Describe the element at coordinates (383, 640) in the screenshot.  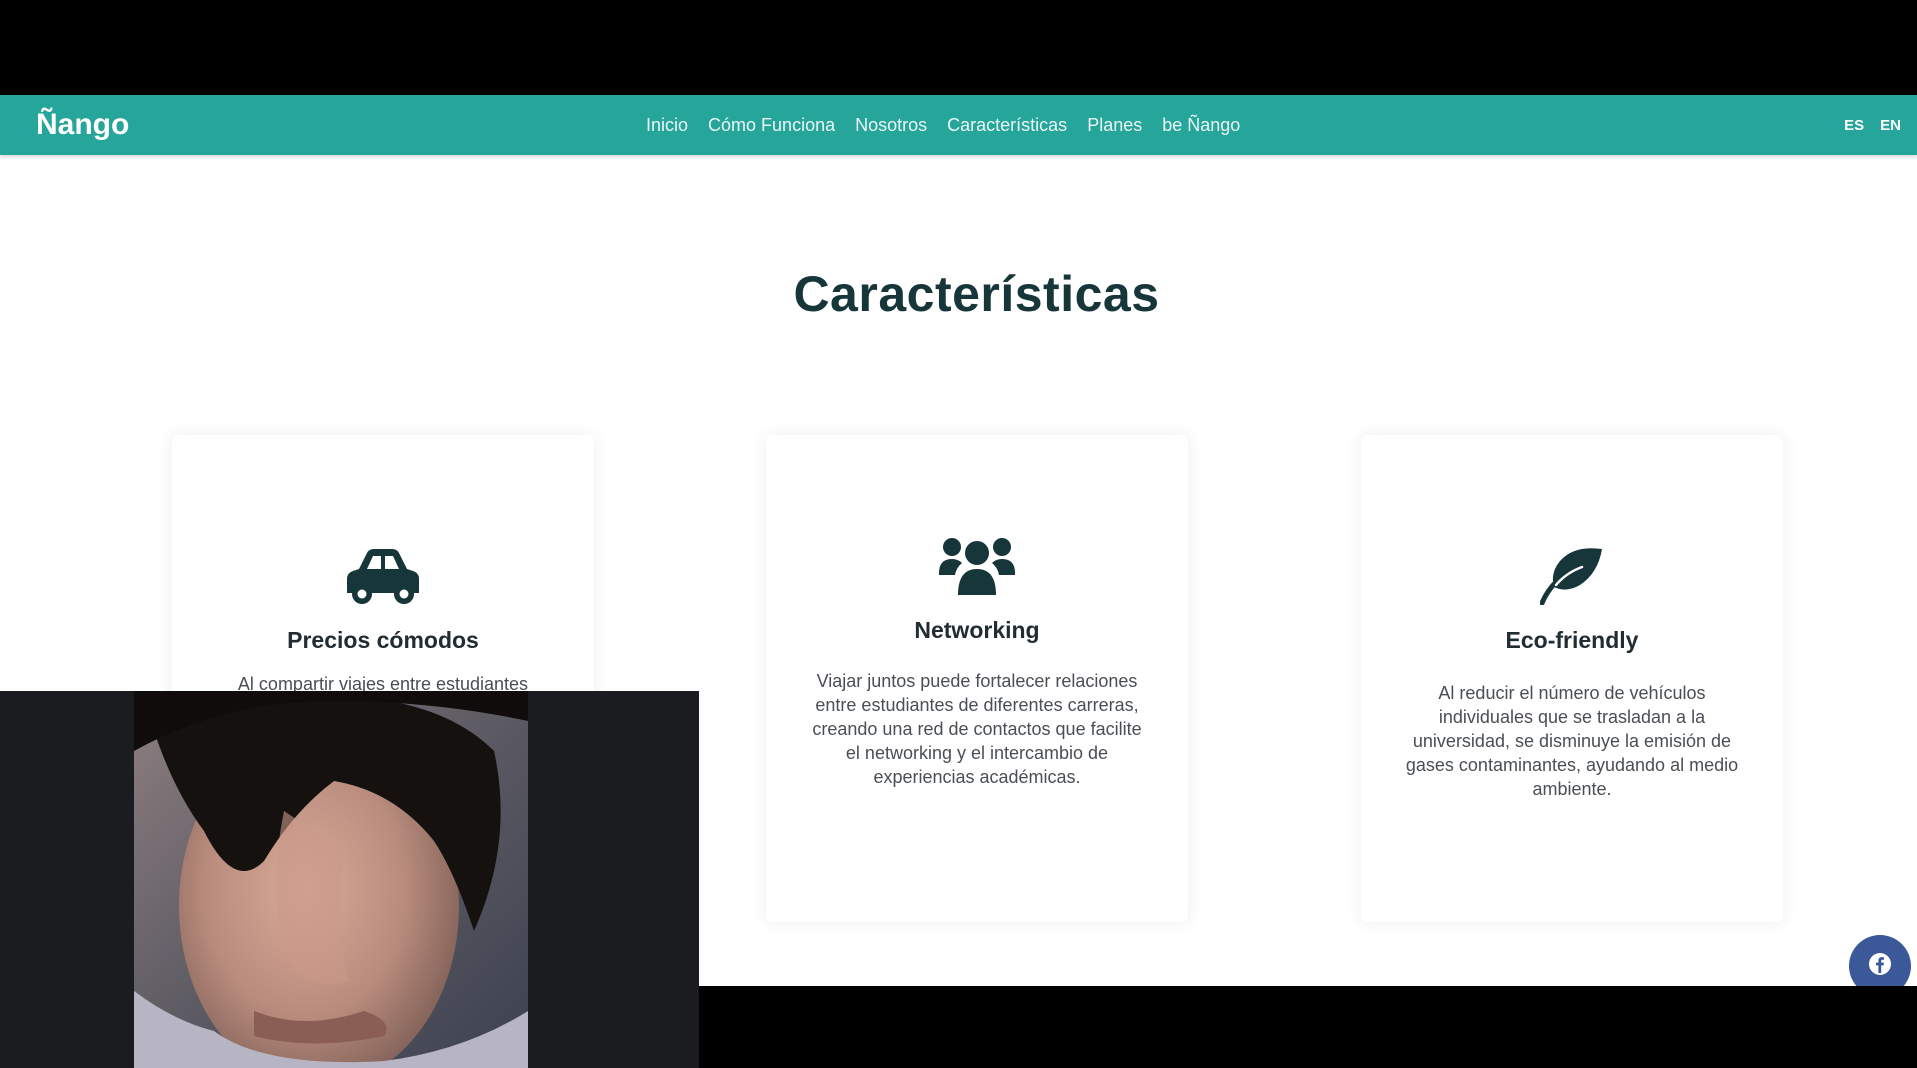
I see `feature-title: Precios cómodos` at that location.